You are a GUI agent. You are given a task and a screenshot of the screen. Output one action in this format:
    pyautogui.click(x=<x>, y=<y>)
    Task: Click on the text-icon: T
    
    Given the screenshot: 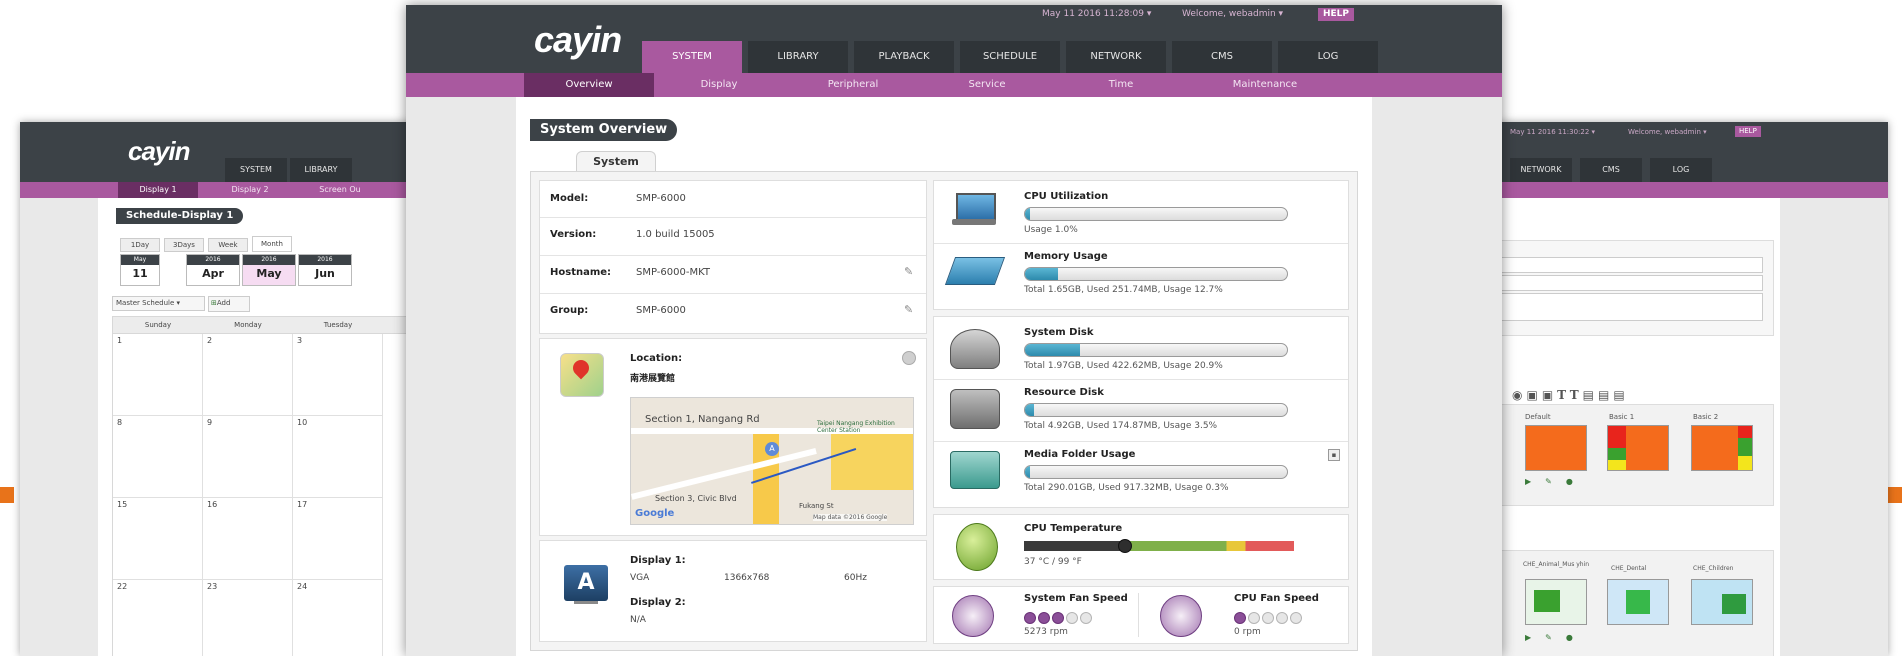 What is the action you would take?
    pyautogui.click(x=1563, y=395)
    